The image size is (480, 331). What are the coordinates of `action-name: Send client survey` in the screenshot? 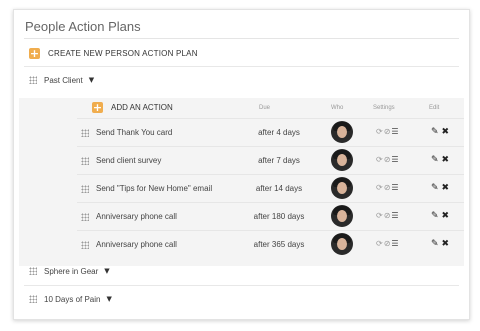 It's located at (129, 160).